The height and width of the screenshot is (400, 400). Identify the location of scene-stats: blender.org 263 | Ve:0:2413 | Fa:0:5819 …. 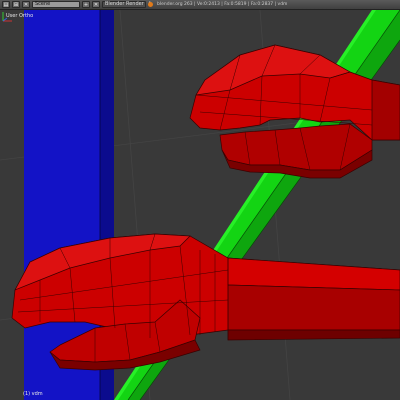
(222, 4).